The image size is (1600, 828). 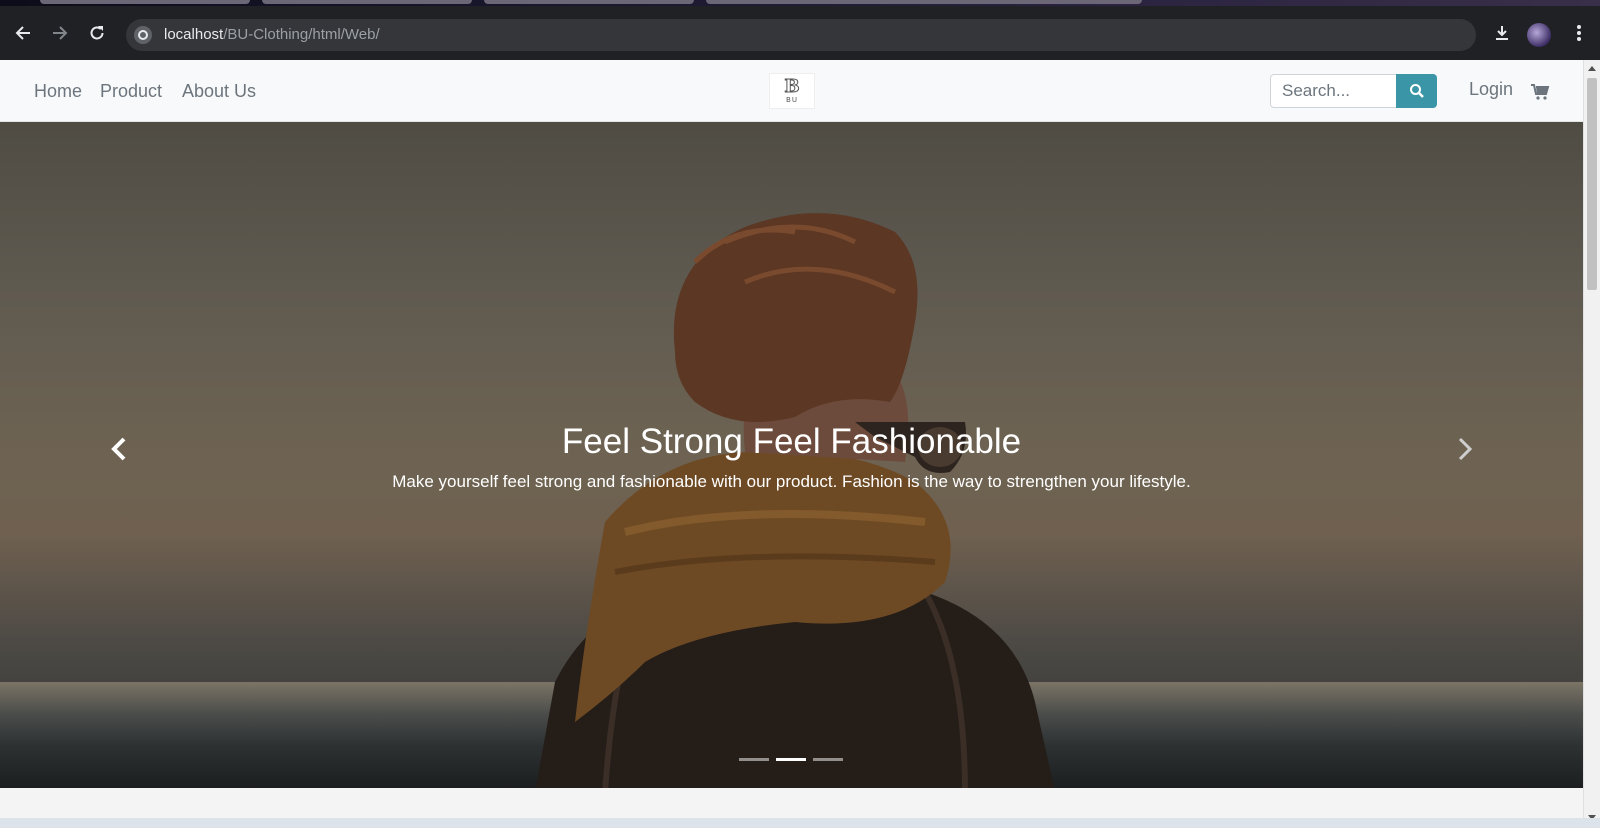 What do you see at coordinates (1502, 33) in the screenshot?
I see `download-icon` at bounding box center [1502, 33].